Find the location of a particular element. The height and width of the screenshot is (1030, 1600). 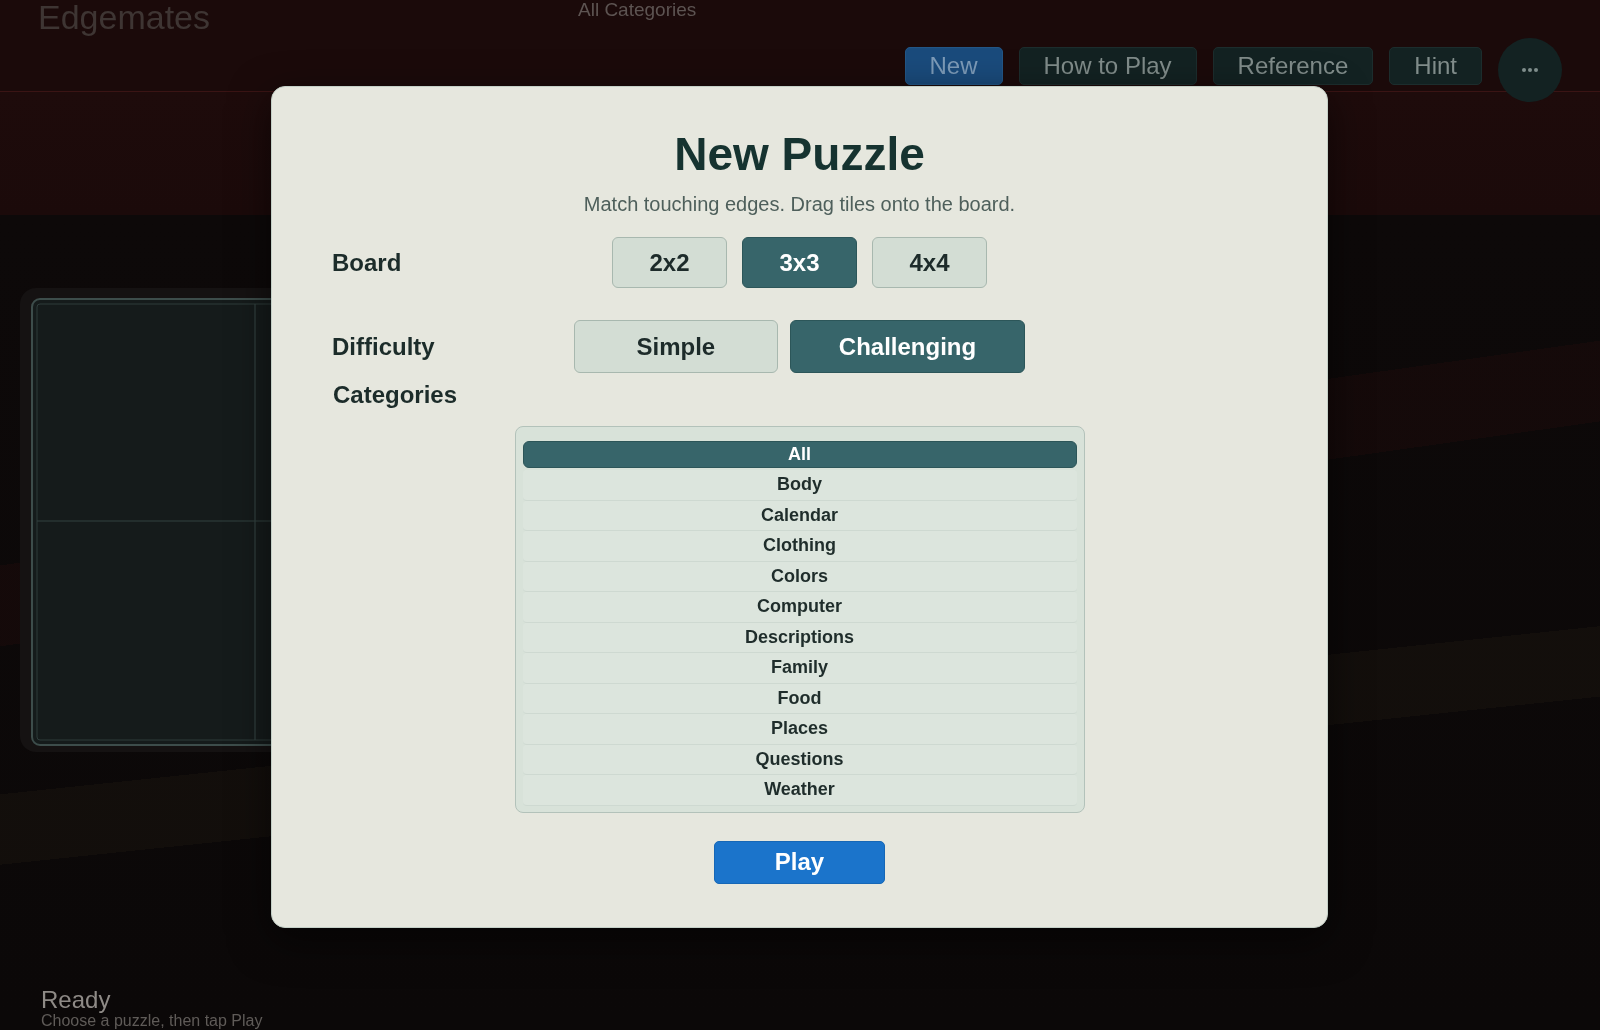

field-label: Difficulty is located at coordinates (383, 346).